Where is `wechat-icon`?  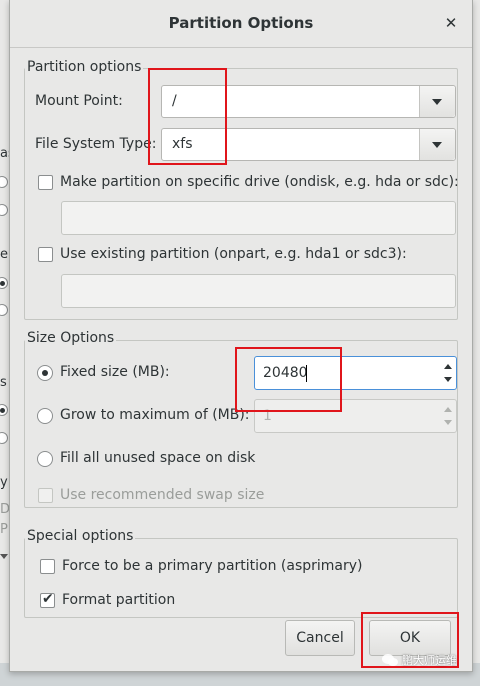 wechat-icon is located at coordinates (390, 660).